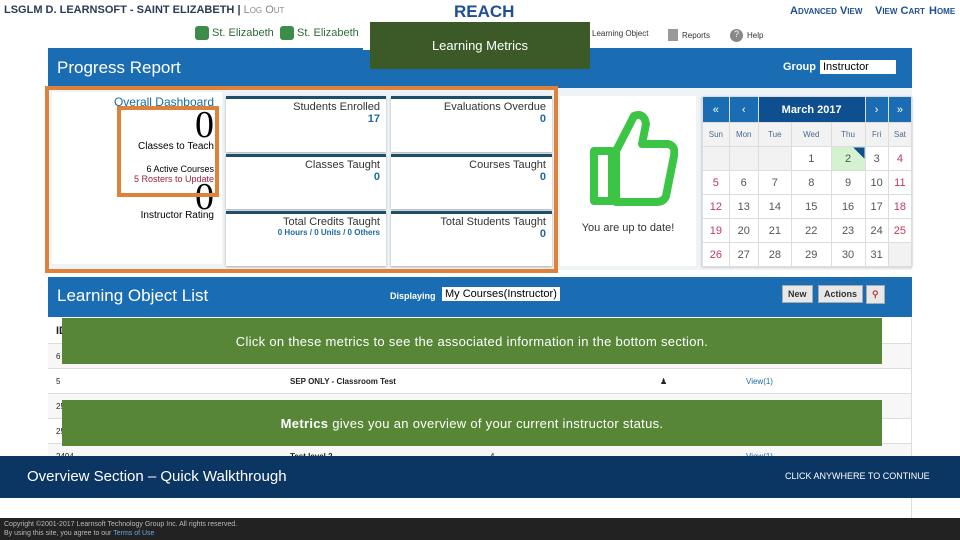  Describe the element at coordinates (857, 476) in the screenshot. I see `continue-prompt: CLICK ANYWHERE TO CONTINUE` at that location.